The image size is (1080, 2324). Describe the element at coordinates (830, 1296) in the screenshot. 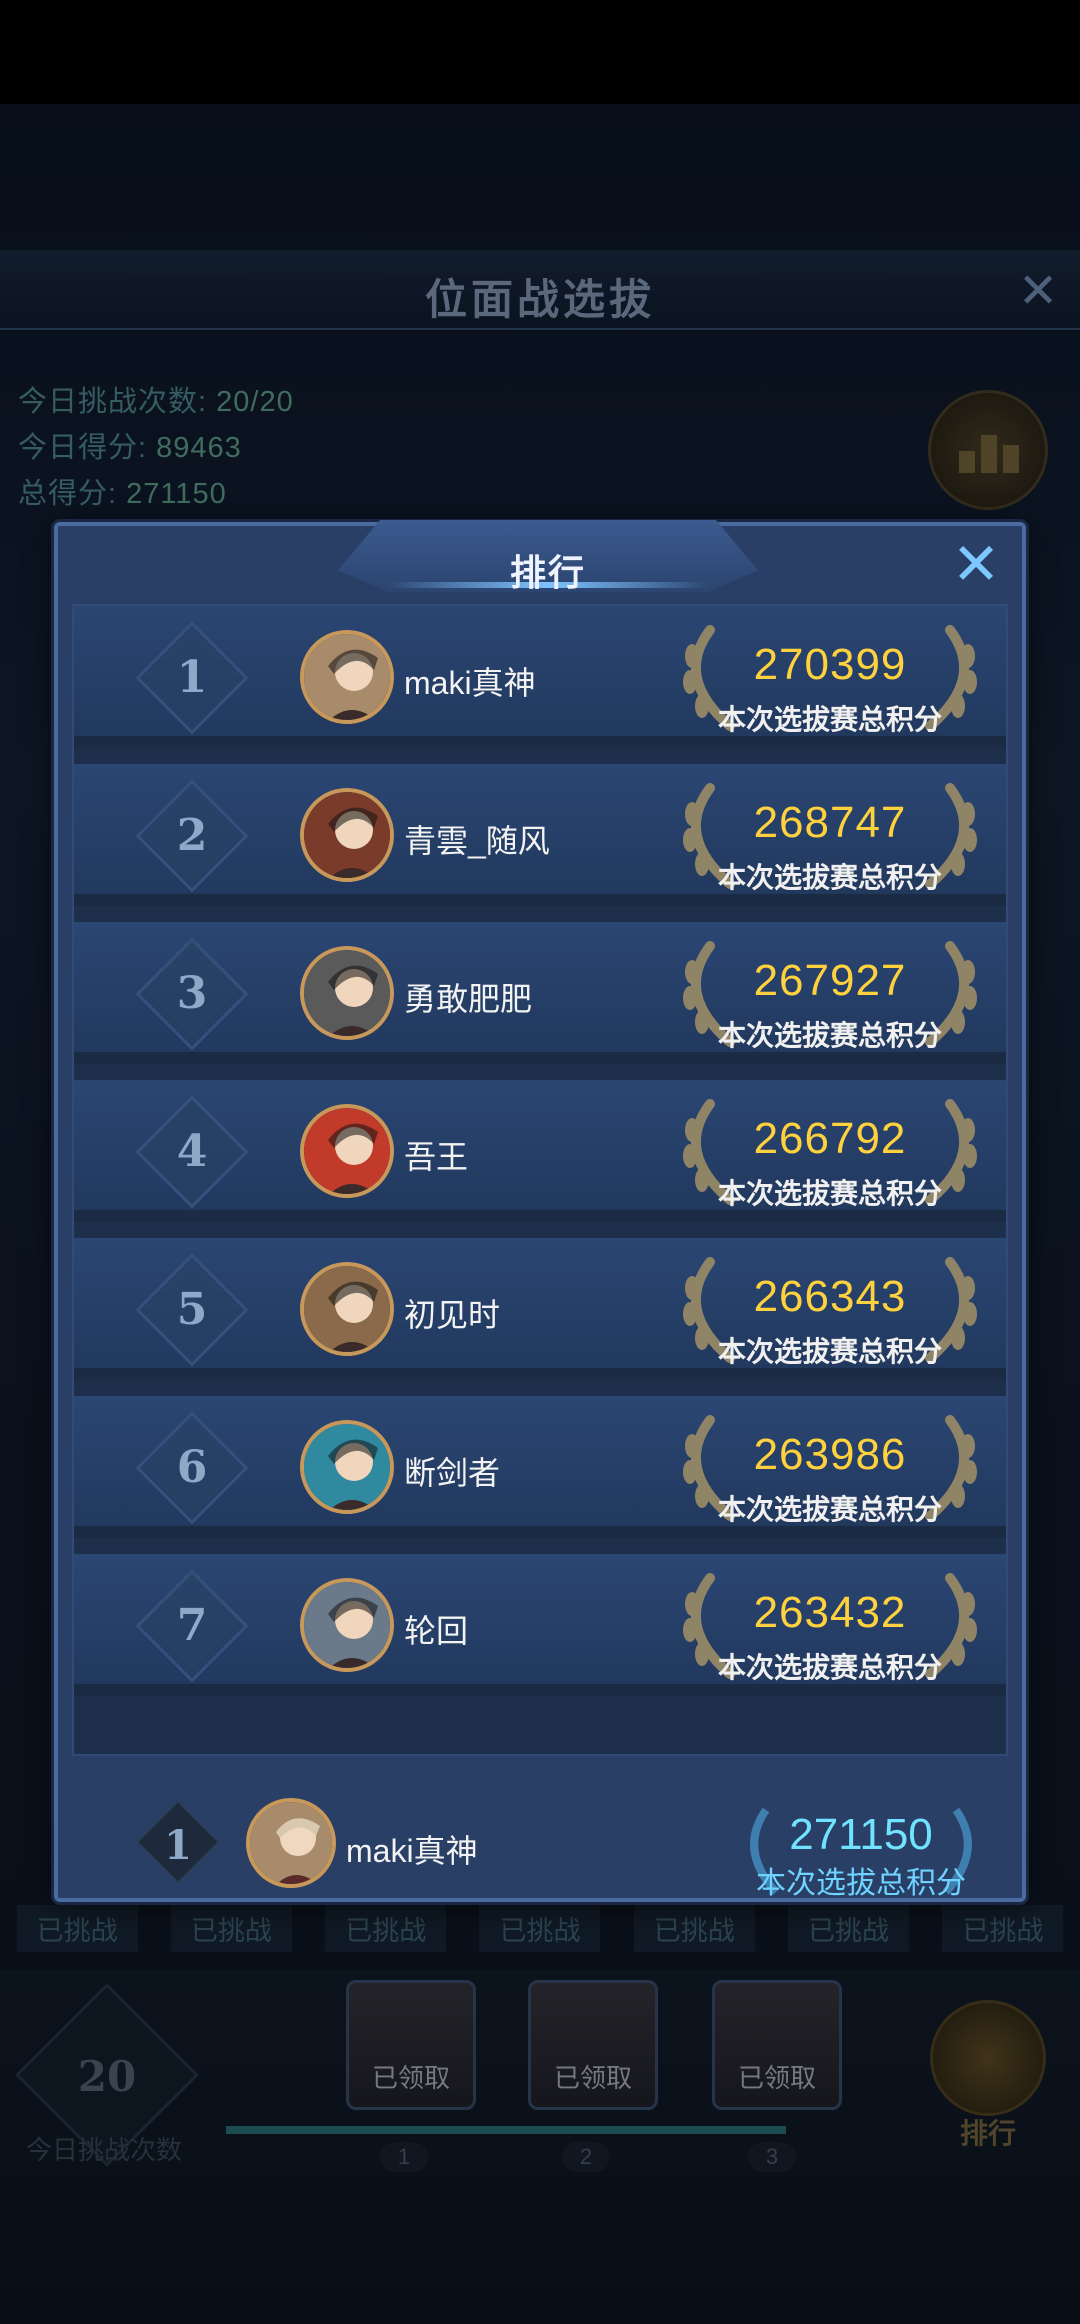

I see `player-score: 266343` at that location.